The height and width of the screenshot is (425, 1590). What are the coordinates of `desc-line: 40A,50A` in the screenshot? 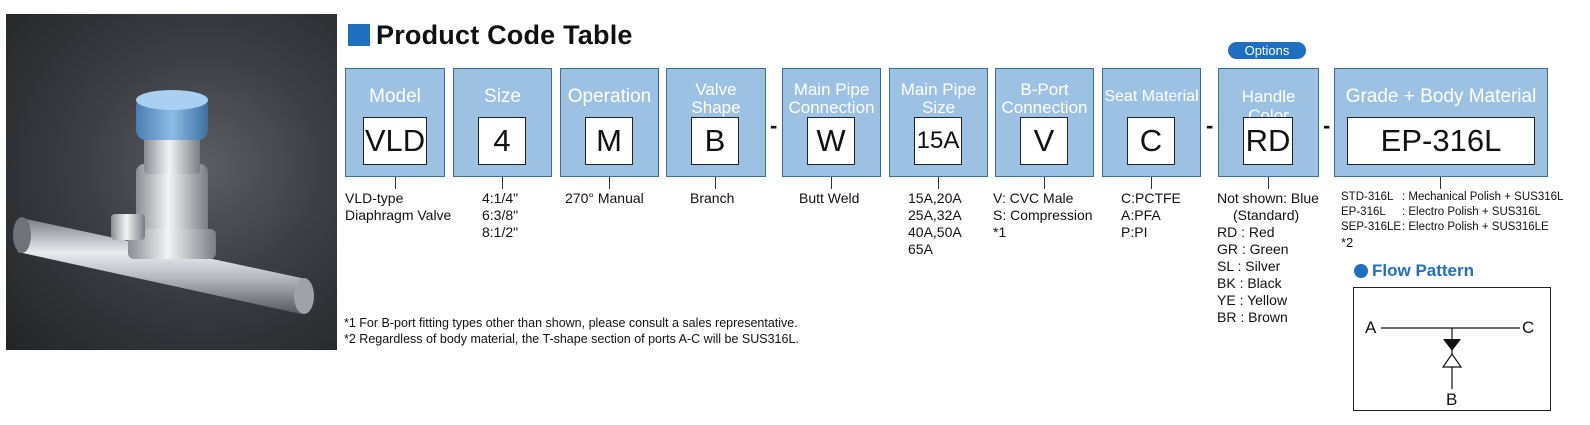 It's located at (935, 232).